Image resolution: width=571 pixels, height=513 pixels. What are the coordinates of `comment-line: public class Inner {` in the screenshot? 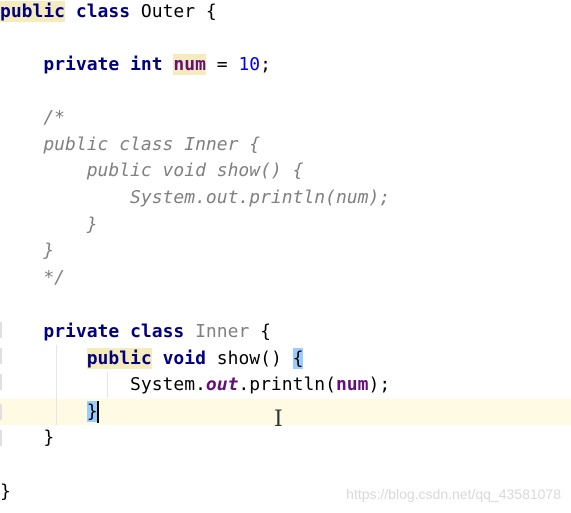 It's located at (130, 144).